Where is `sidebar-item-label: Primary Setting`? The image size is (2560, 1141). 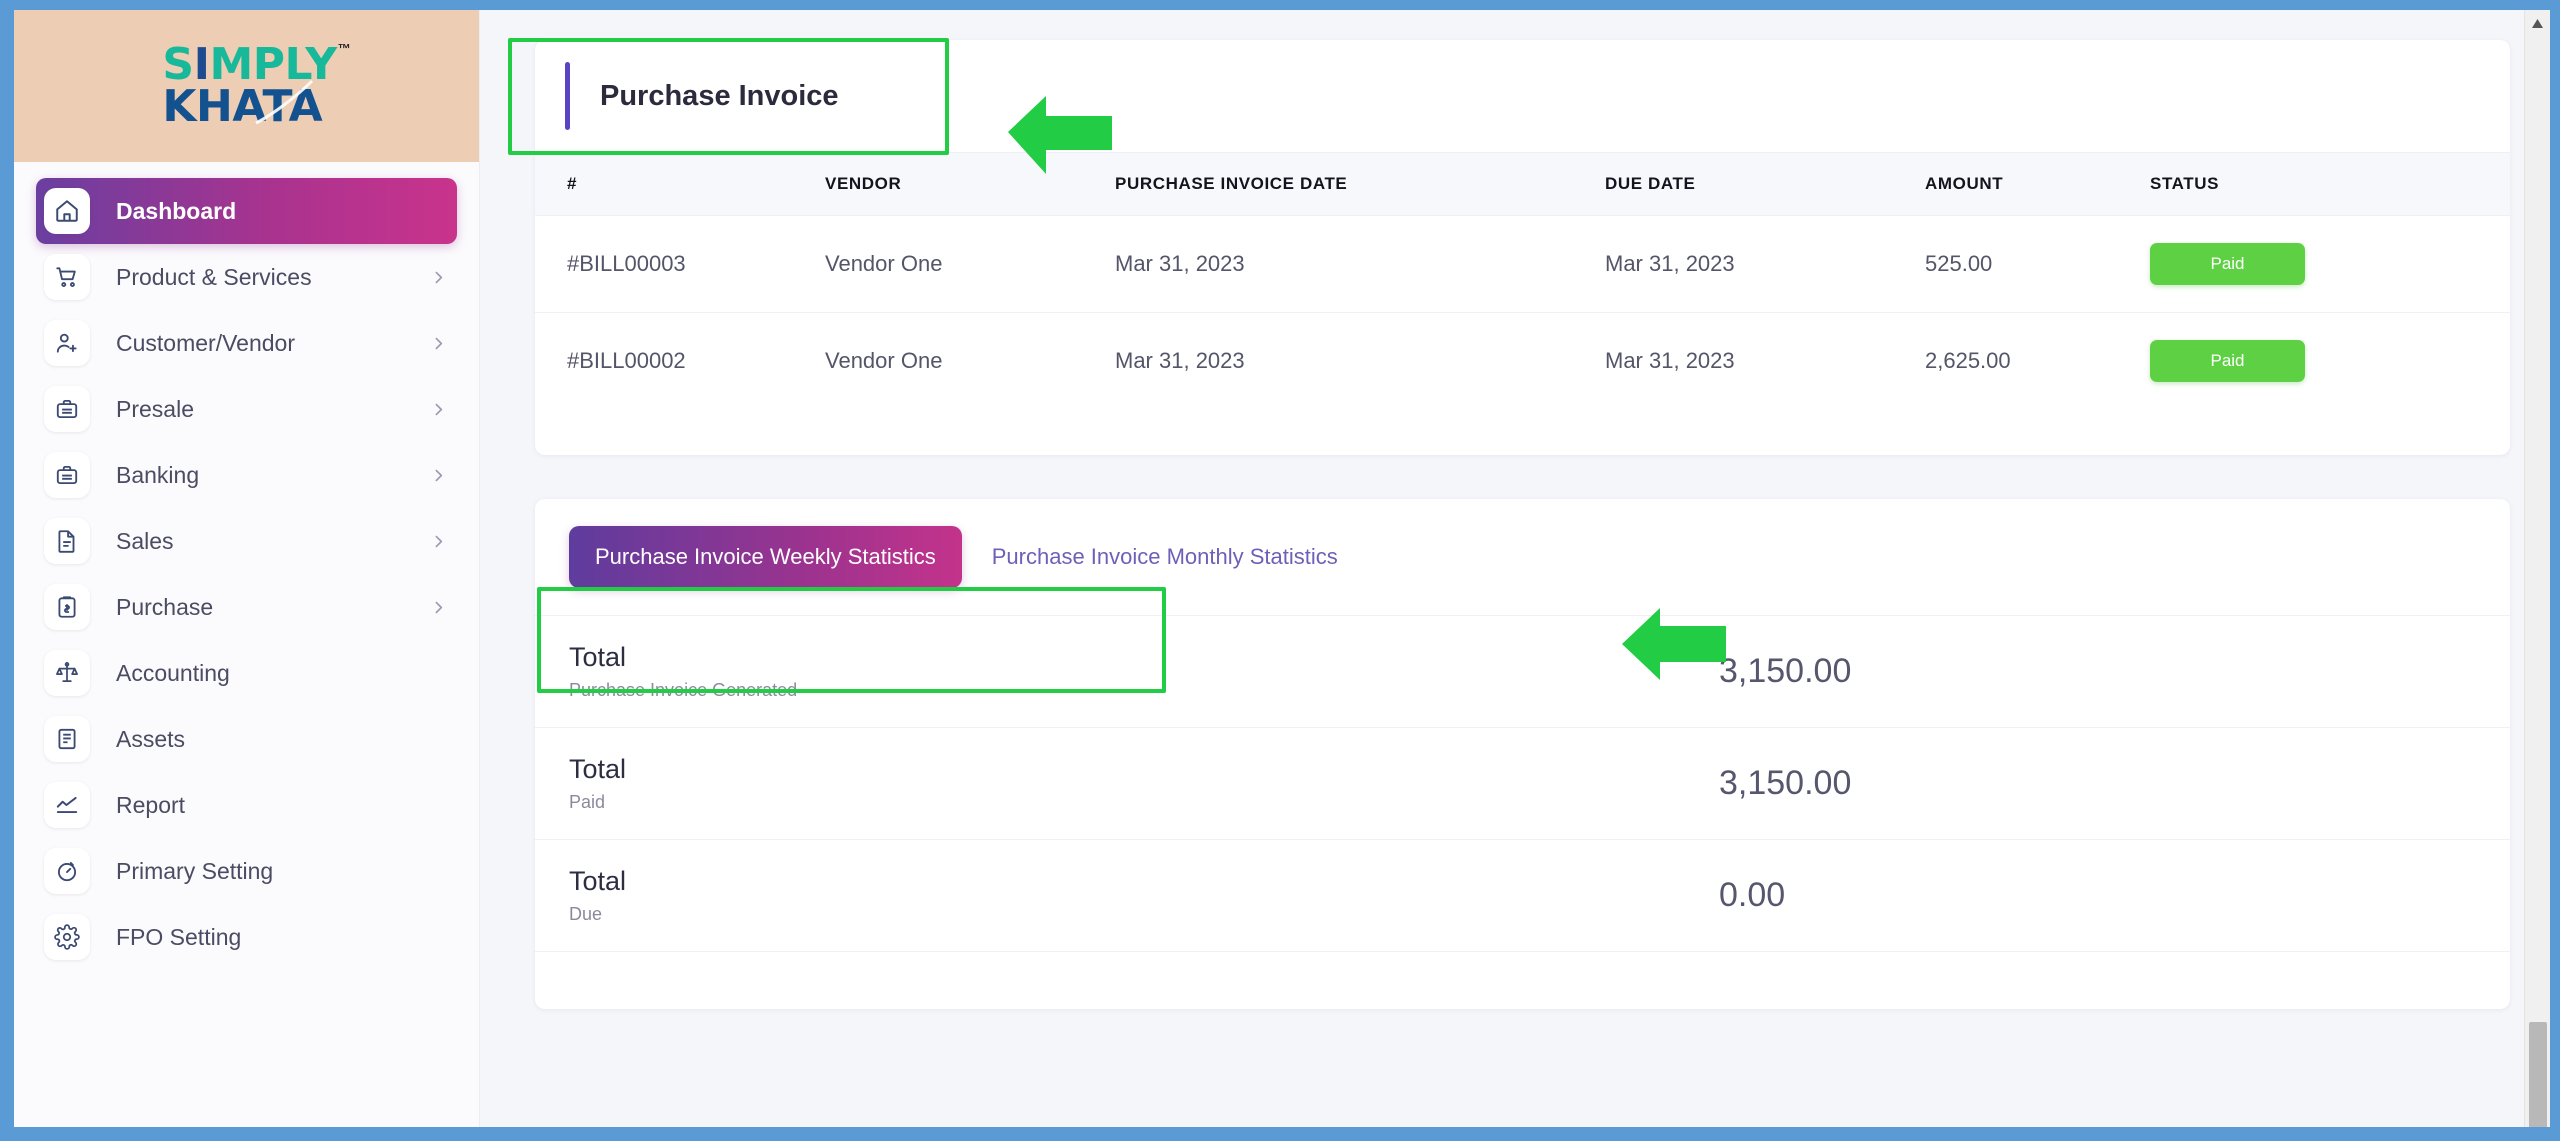
sidebar-item-label: Primary Setting is located at coordinates (195, 870).